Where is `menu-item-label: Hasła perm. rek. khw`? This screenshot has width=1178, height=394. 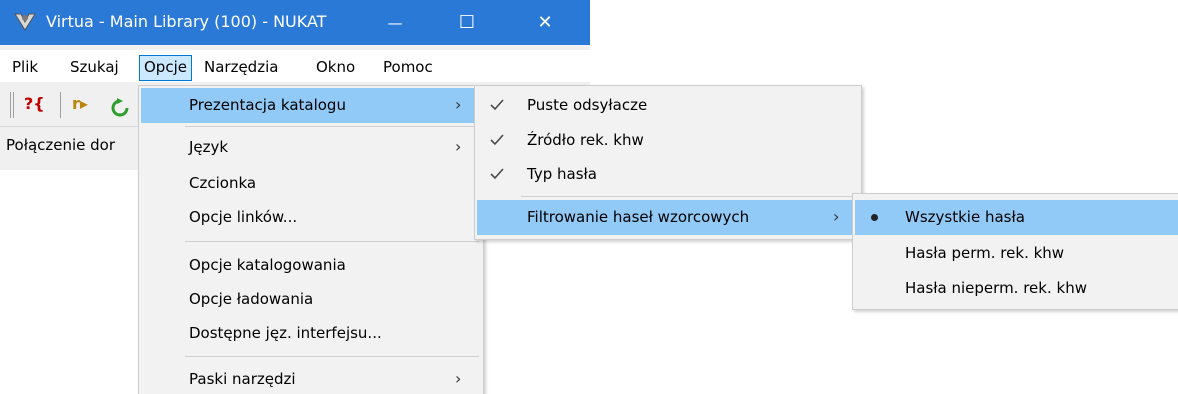 menu-item-label: Hasła perm. rek. khw is located at coordinates (985, 253).